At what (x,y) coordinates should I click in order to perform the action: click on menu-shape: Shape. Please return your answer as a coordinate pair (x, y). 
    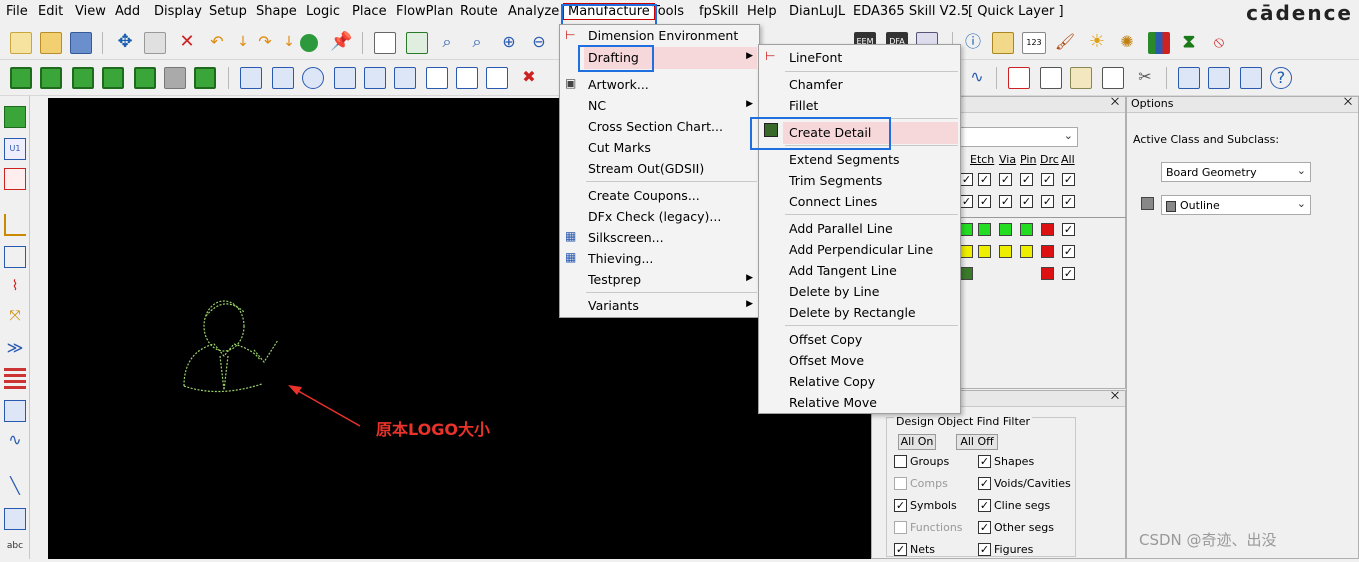
    Looking at the image, I should click on (276, 11).